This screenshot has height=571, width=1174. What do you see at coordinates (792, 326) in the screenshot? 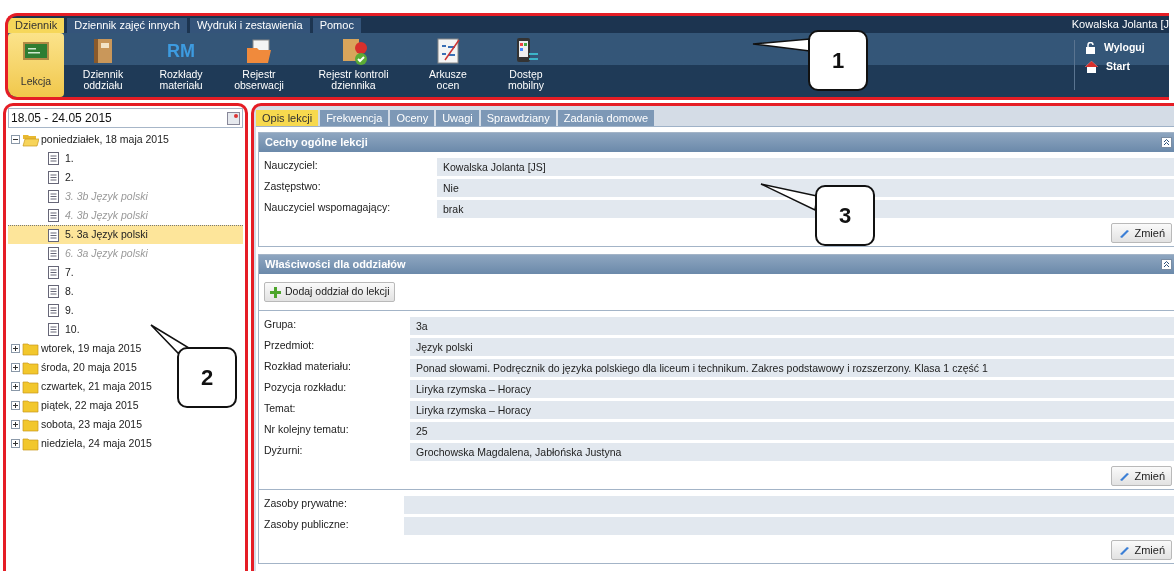
I see `field-value: 3a` at bounding box center [792, 326].